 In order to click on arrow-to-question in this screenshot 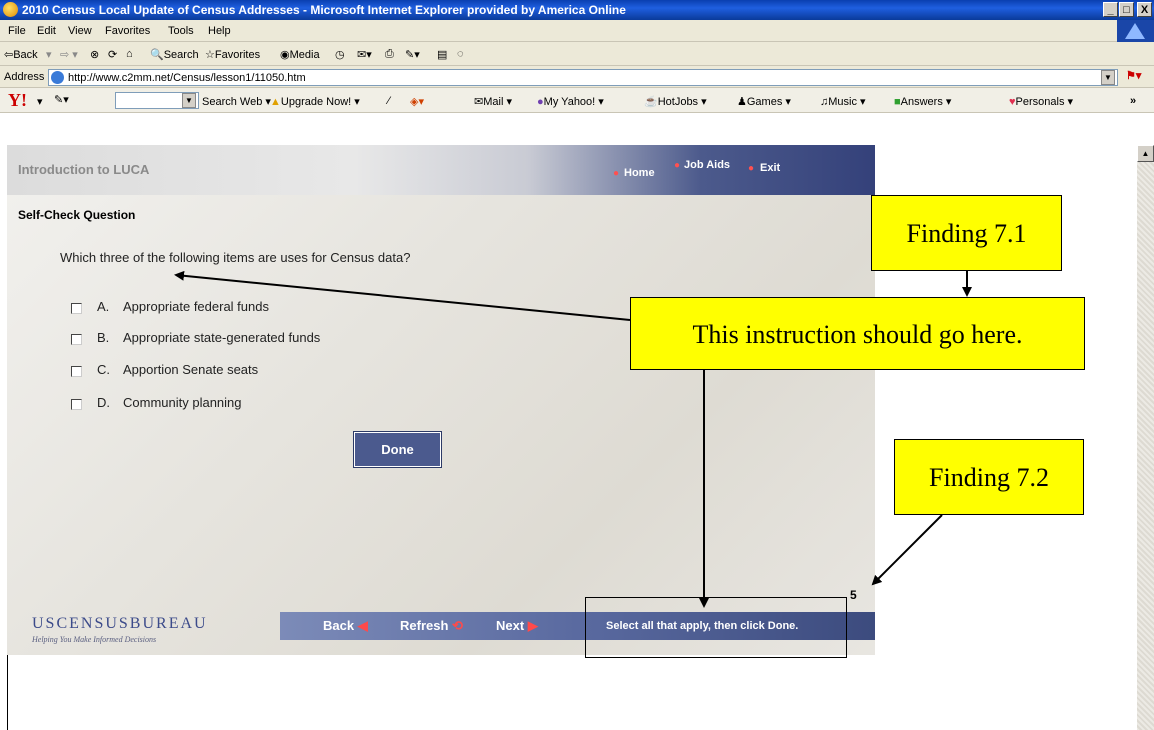, I will do `click(402, 295)`.